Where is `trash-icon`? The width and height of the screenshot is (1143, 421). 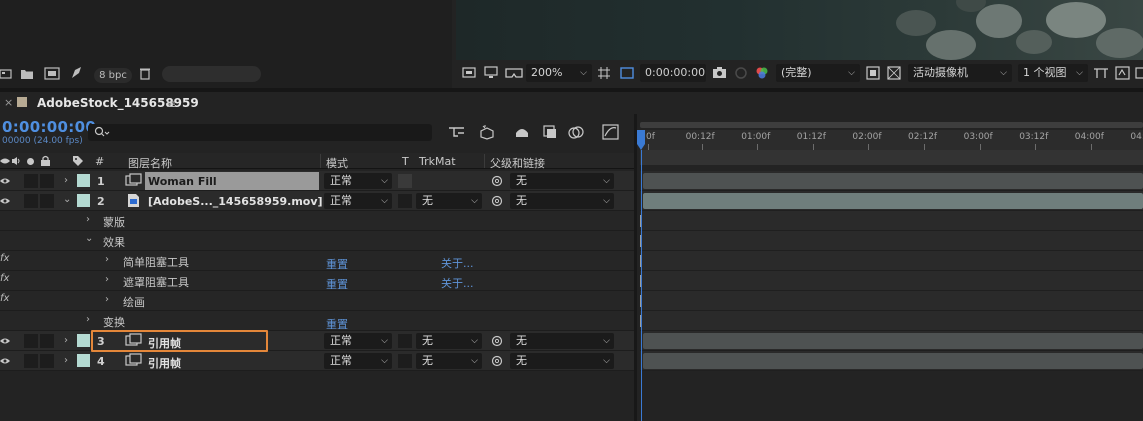 trash-icon is located at coordinates (145, 73).